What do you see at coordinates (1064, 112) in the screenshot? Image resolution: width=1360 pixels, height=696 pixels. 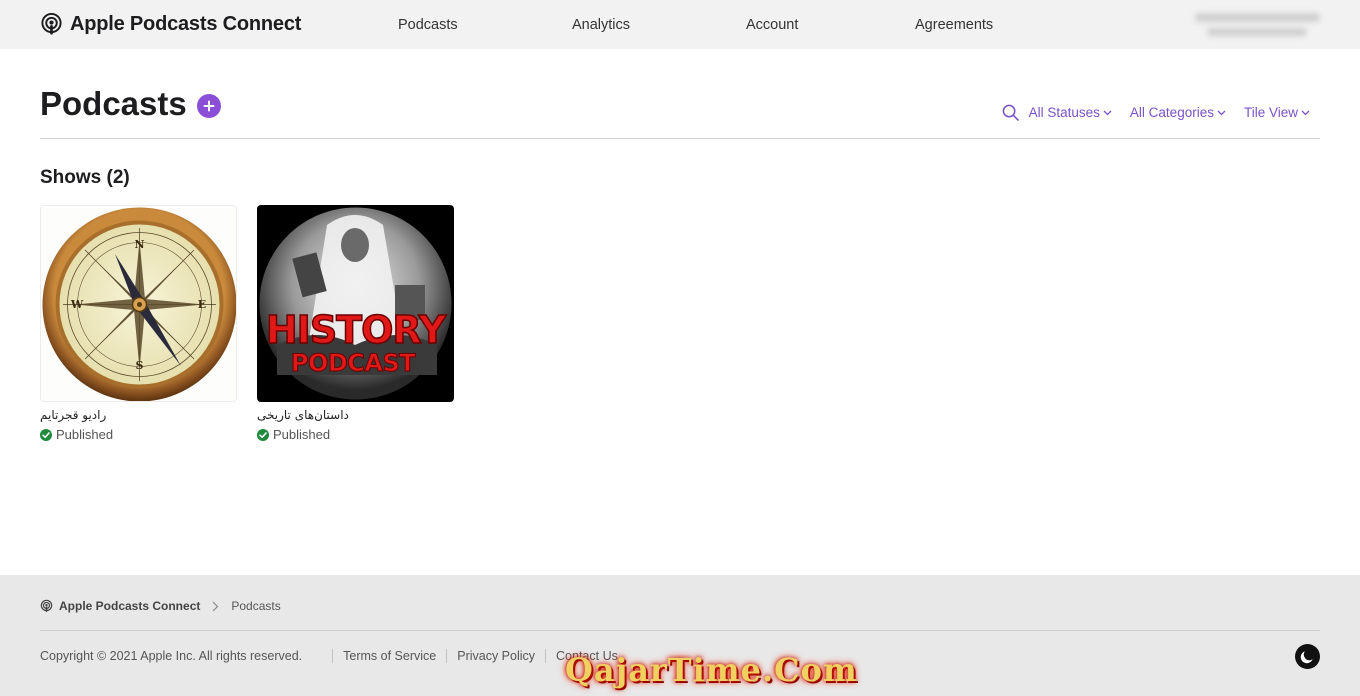 I see `status-filter-label: All Statuses` at bounding box center [1064, 112].